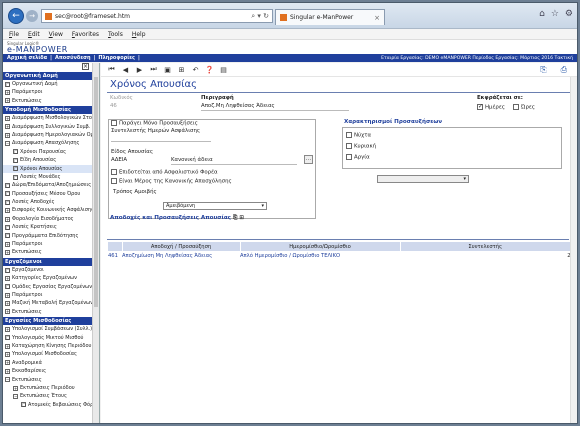 Image resolution: width=580 pixels, height=426 pixels. What do you see at coordinates (48, 396) in the screenshot?
I see `sidebar-item: − Εκτυπώσεις Έτους` at bounding box center [48, 396].